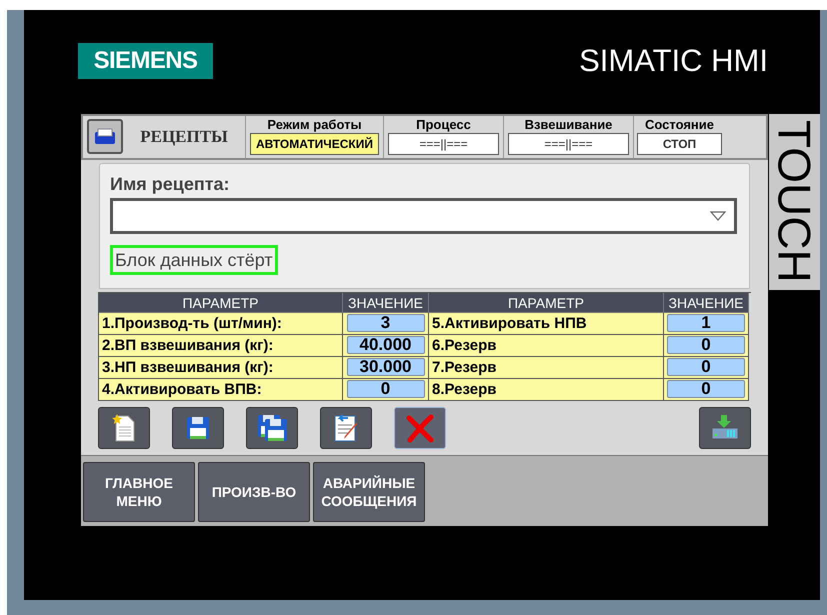 This screenshot has width=827, height=615. What do you see at coordinates (369, 492) in the screenshot?
I see `nav-button: АВАРИЙНЫЕ СООБЩЕНИЯ` at bounding box center [369, 492].